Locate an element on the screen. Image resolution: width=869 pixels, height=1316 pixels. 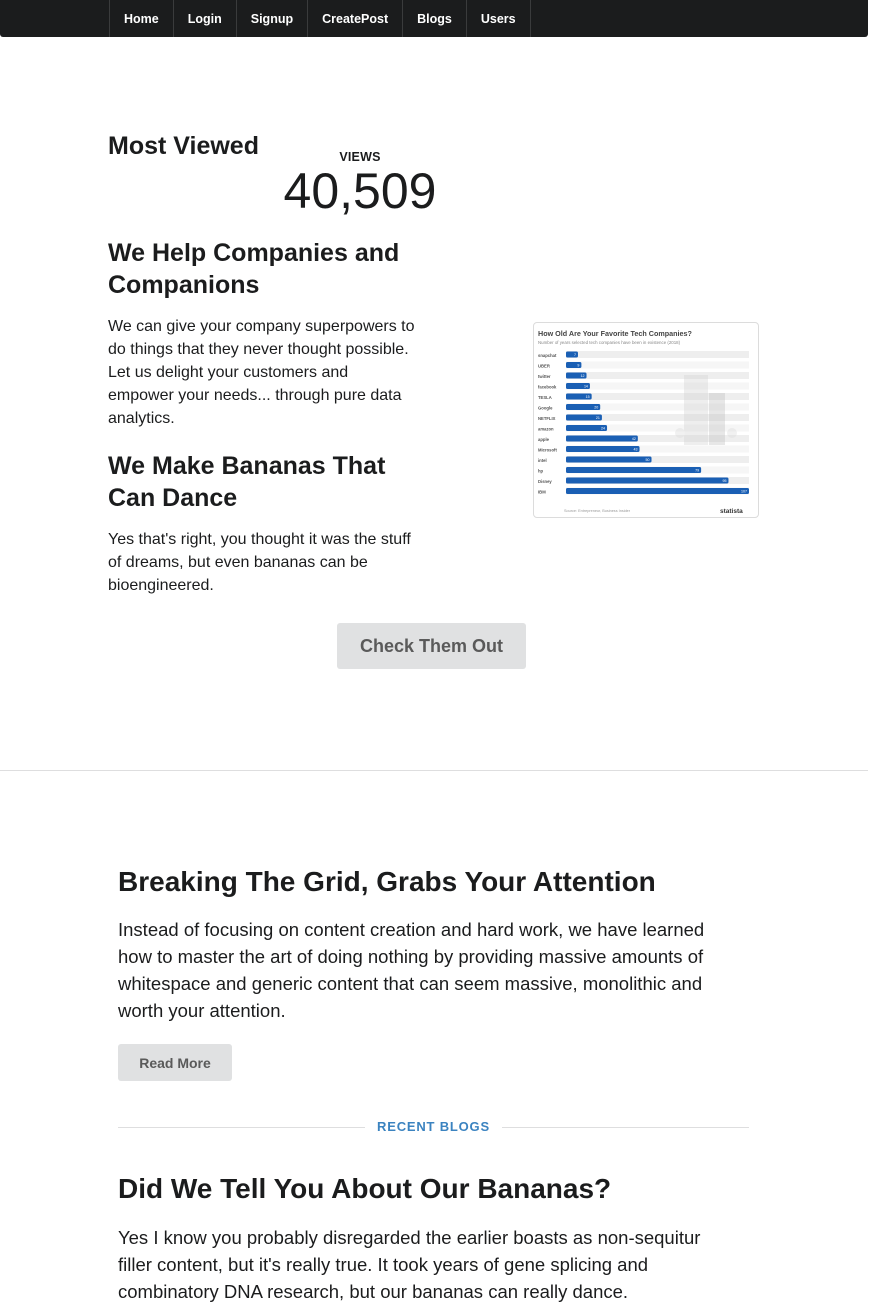
recent-blogs-label: RECENT BLOGS is located at coordinates (433, 1126).